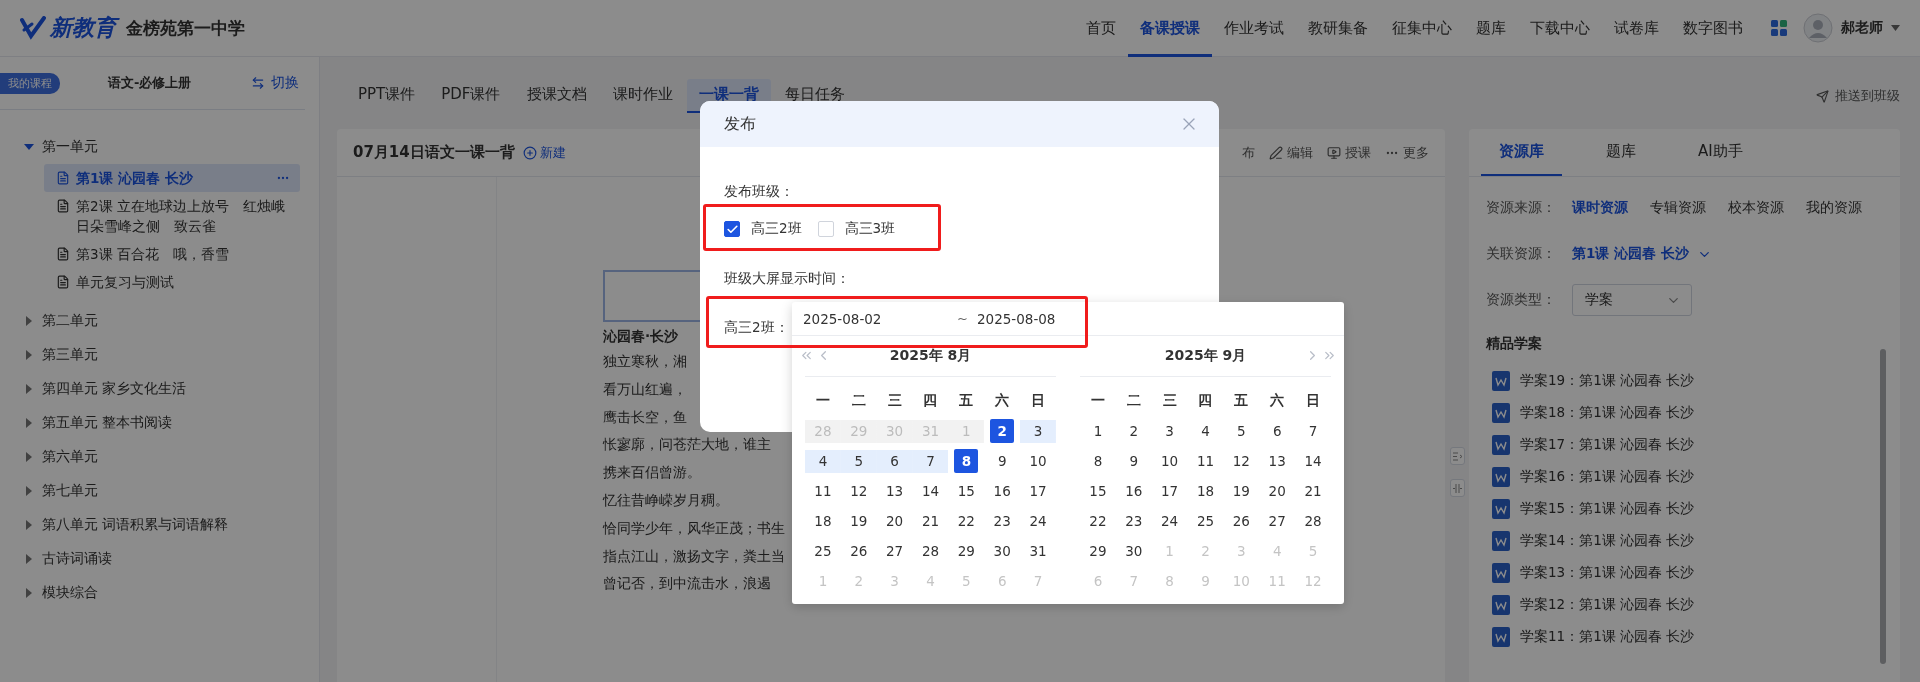  I want to click on resource-item: 学案19：第1课 沁园春 长沙, so click(1684, 381).